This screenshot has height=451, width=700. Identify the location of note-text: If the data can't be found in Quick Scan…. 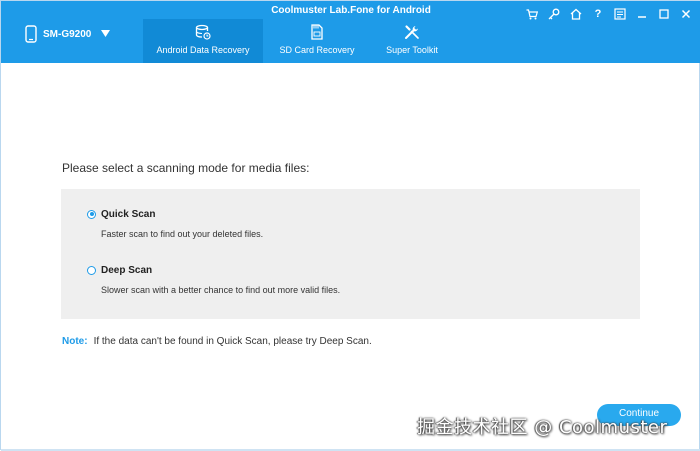
(232, 341).